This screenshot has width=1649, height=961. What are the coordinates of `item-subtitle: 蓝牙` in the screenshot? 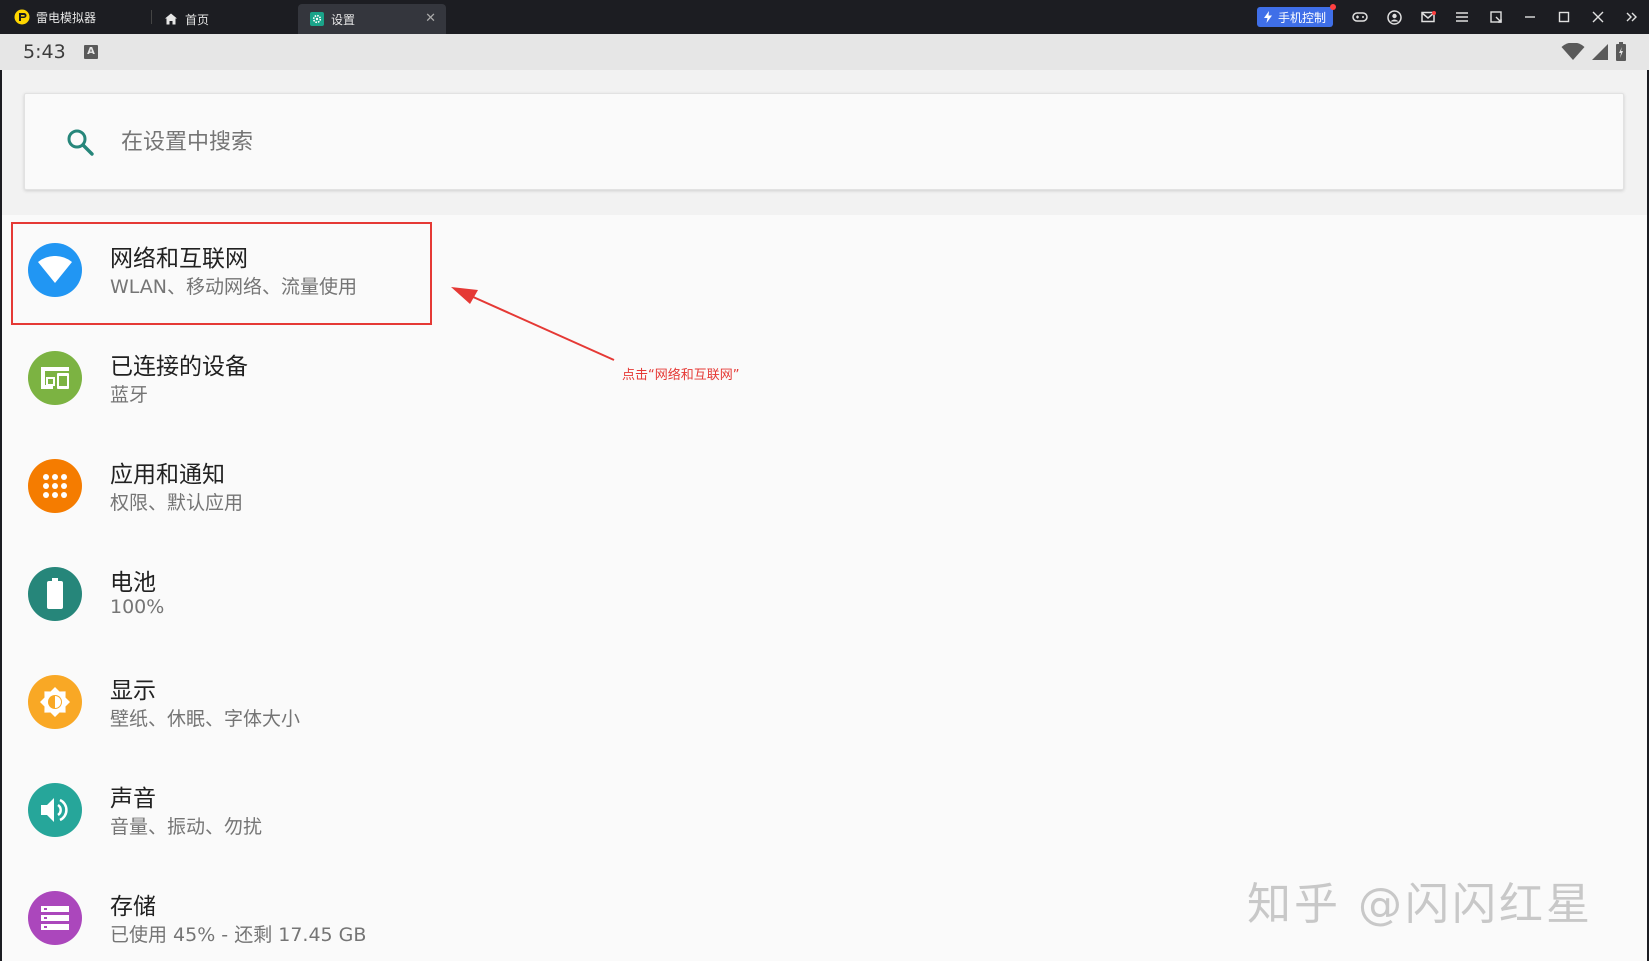 It's located at (129, 395).